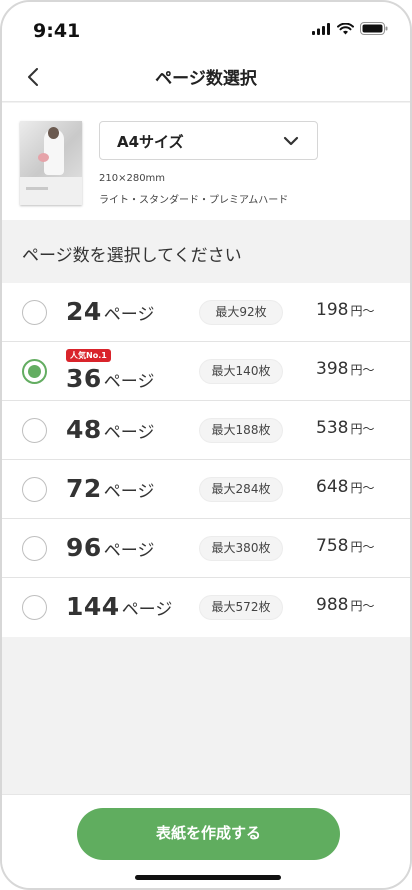 The image size is (412, 890). What do you see at coordinates (241, 489) in the screenshot?
I see `max-photos-chip: 最大284枚` at bounding box center [241, 489].